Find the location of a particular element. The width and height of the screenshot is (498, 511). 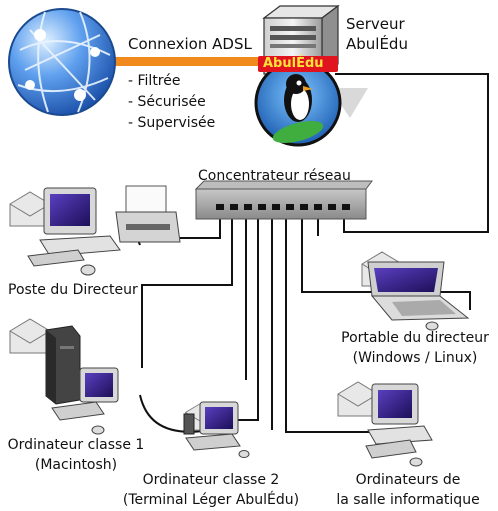

lab-label-line1: Ordinateurs de is located at coordinates (408, 480).